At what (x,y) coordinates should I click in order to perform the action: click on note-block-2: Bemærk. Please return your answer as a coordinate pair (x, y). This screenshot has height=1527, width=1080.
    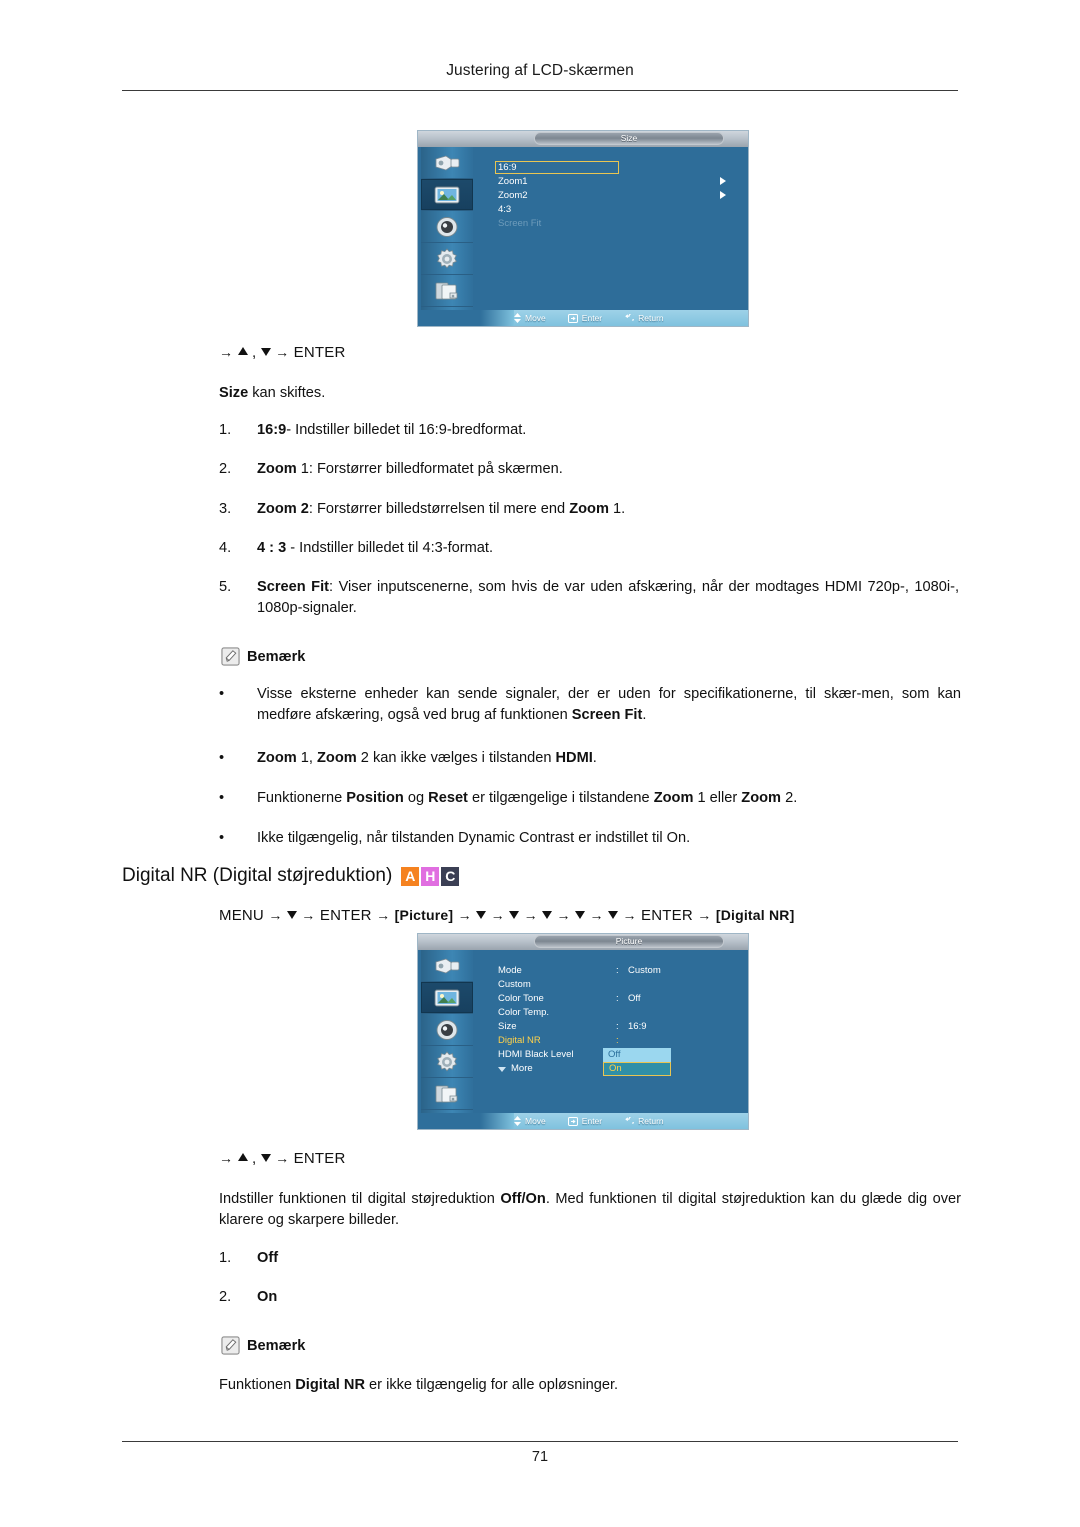
    Looking at the image, I should click on (263, 1345).